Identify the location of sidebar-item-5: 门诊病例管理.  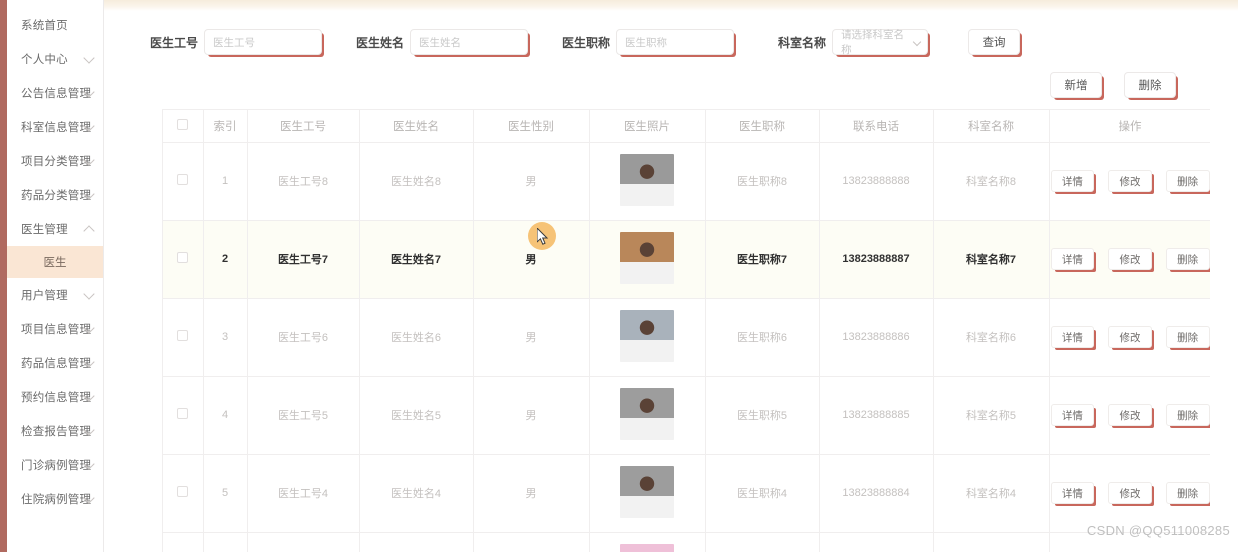
(55, 465).